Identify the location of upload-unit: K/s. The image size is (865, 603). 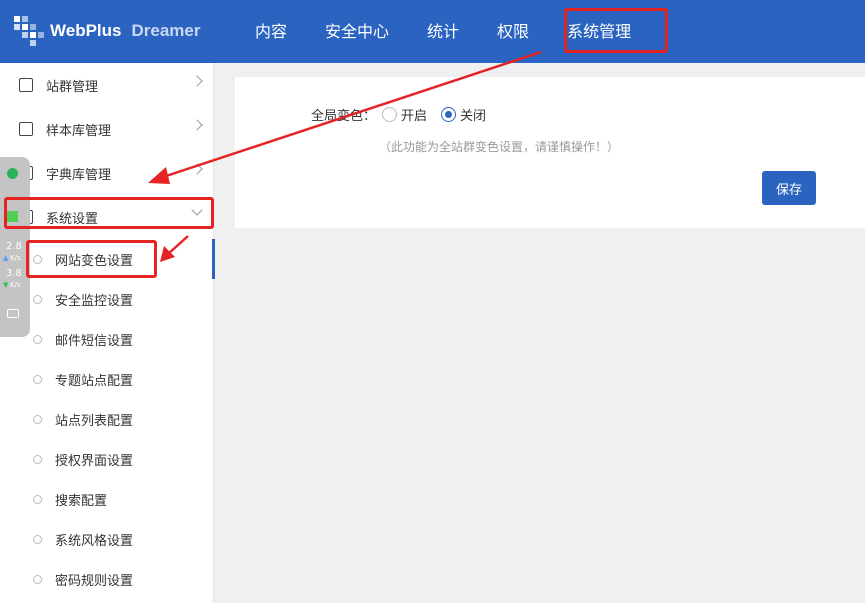
(15, 258).